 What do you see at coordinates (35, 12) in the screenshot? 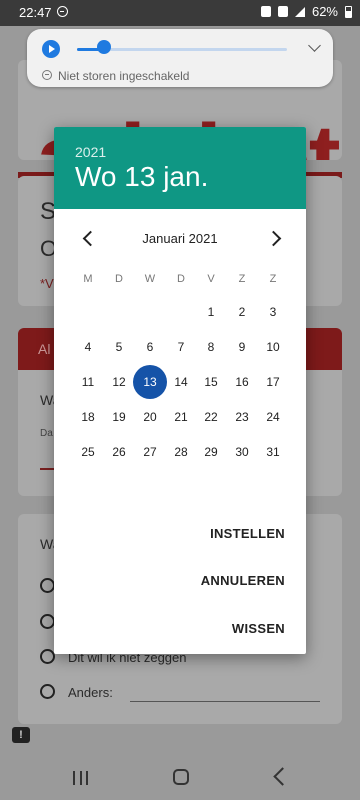
I see `status-time: 22:47` at bounding box center [35, 12].